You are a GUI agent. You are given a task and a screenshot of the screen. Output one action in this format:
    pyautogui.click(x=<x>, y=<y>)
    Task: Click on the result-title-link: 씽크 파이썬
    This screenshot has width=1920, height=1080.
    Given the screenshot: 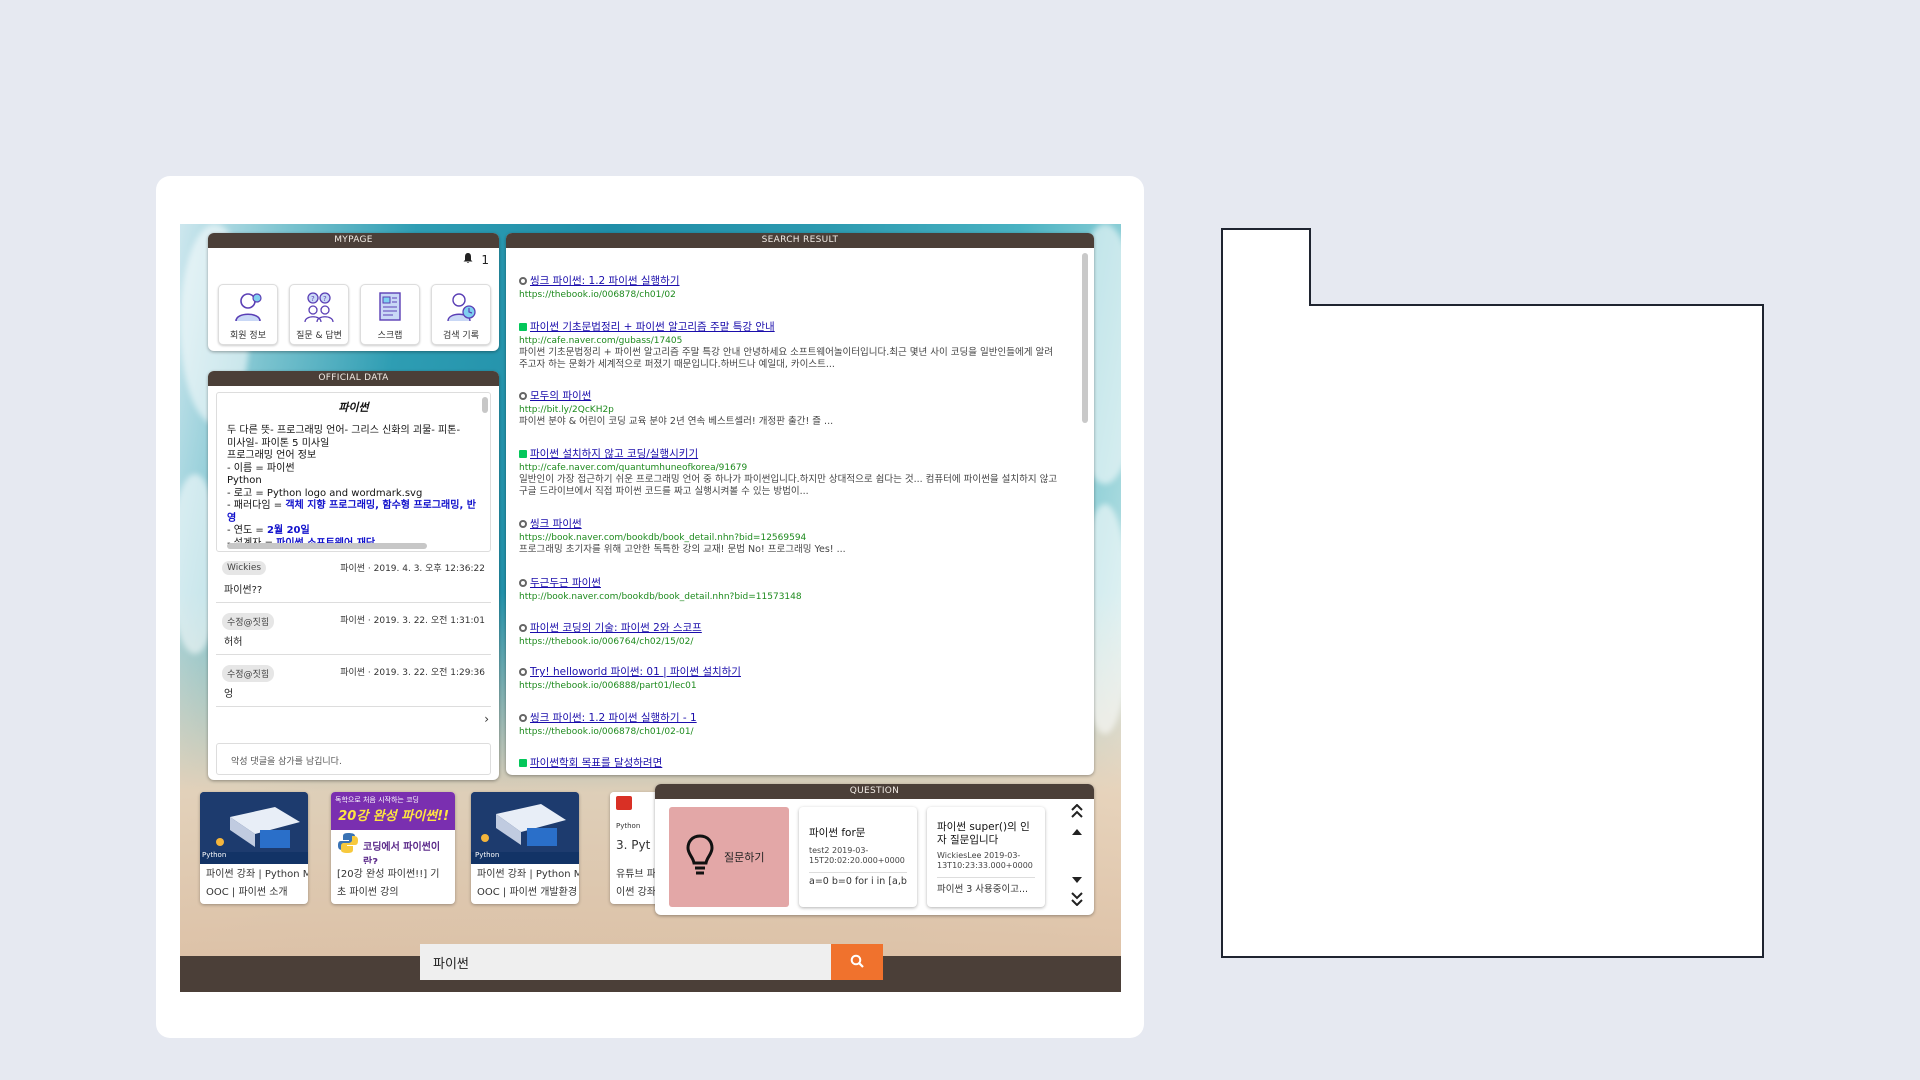 What is the action you would take?
    pyautogui.click(x=556, y=523)
    